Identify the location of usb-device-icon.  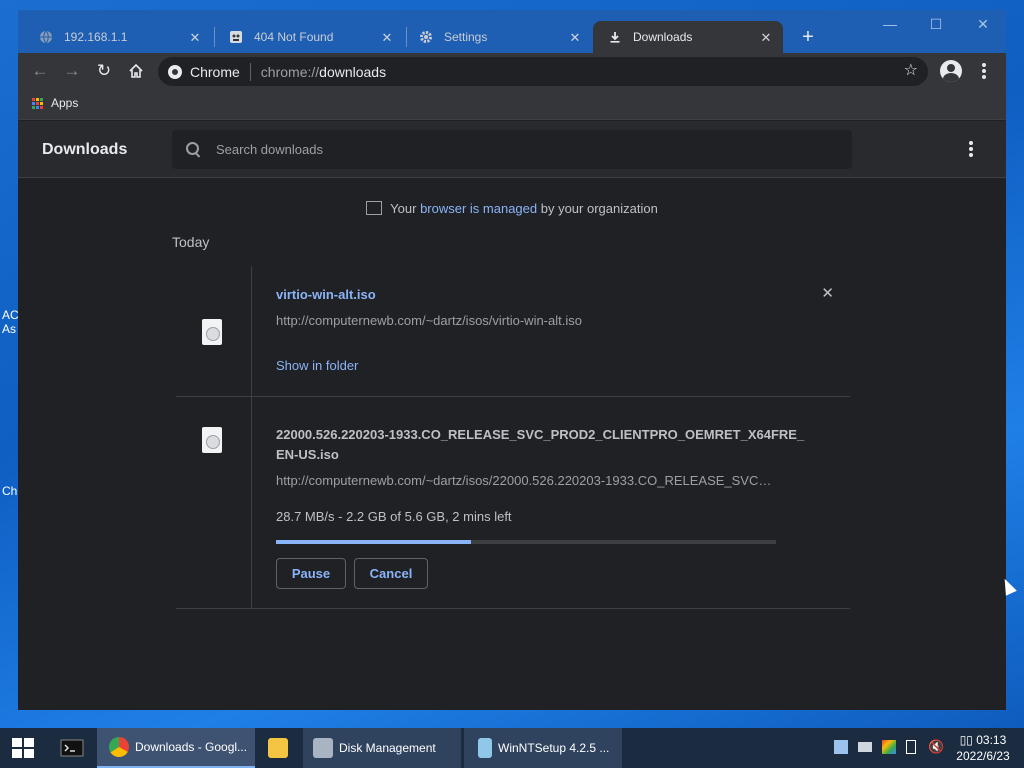
(911, 747).